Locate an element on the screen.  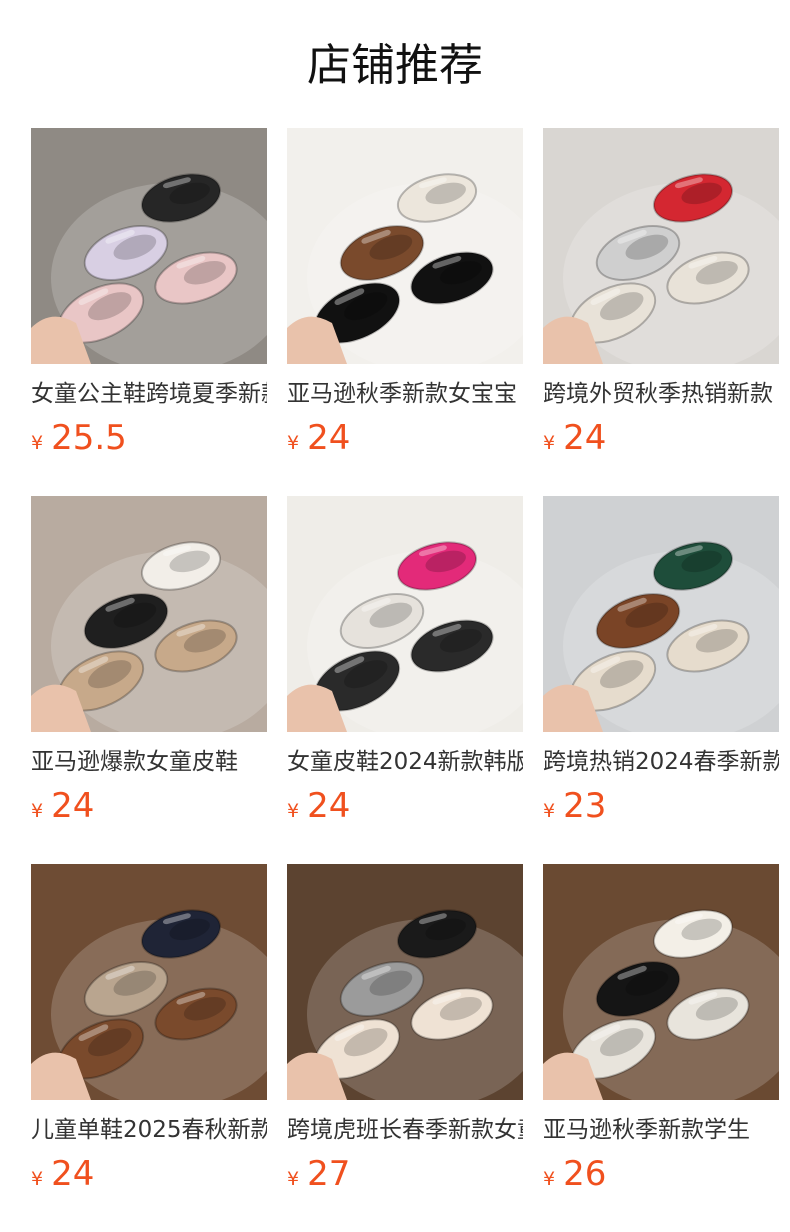
product-price: 26 is located at coordinates (585, 1174).